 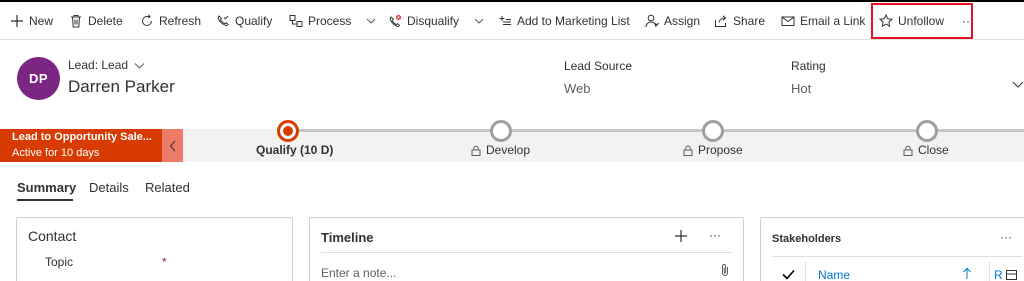 I want to click on contact-section, so click(x=154, y=249).